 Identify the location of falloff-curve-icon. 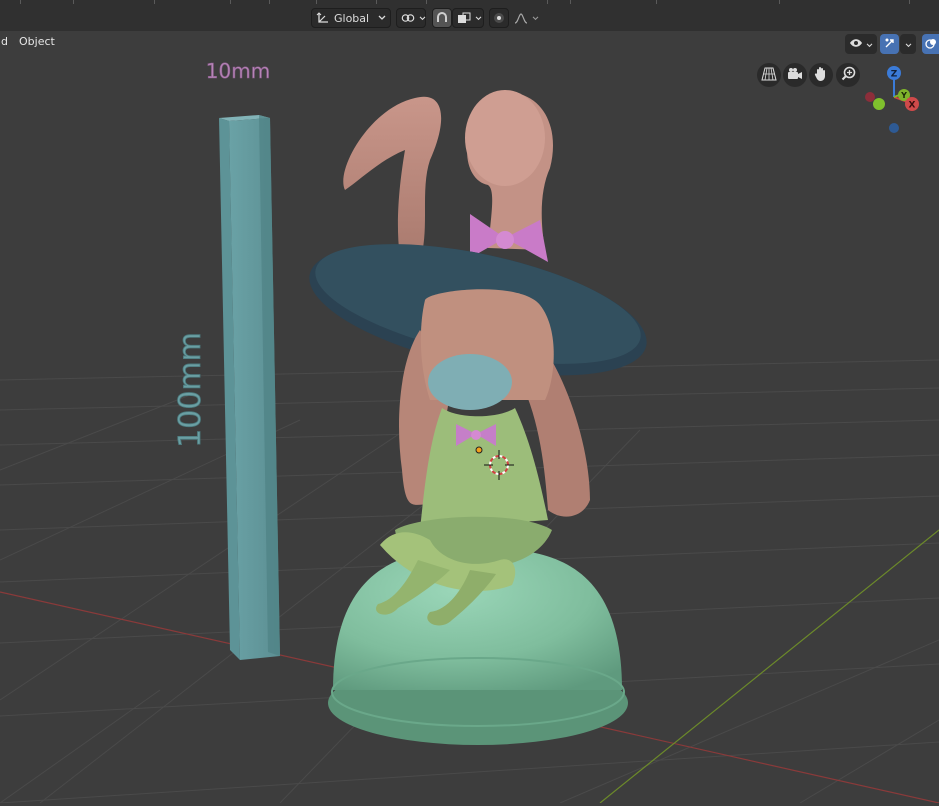
(521, 18).